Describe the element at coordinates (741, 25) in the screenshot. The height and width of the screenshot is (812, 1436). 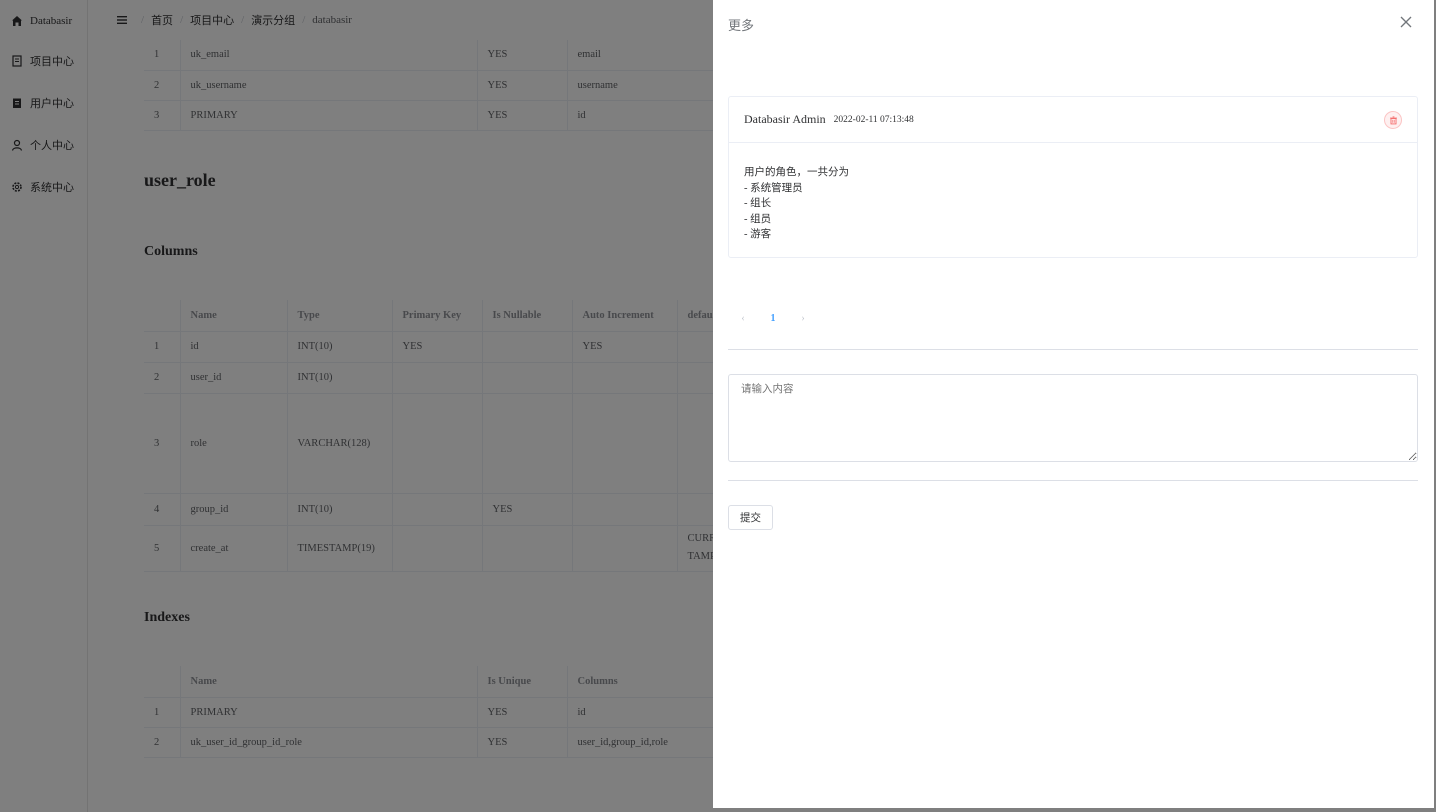
I see `drawer-title: 更多` at that location.